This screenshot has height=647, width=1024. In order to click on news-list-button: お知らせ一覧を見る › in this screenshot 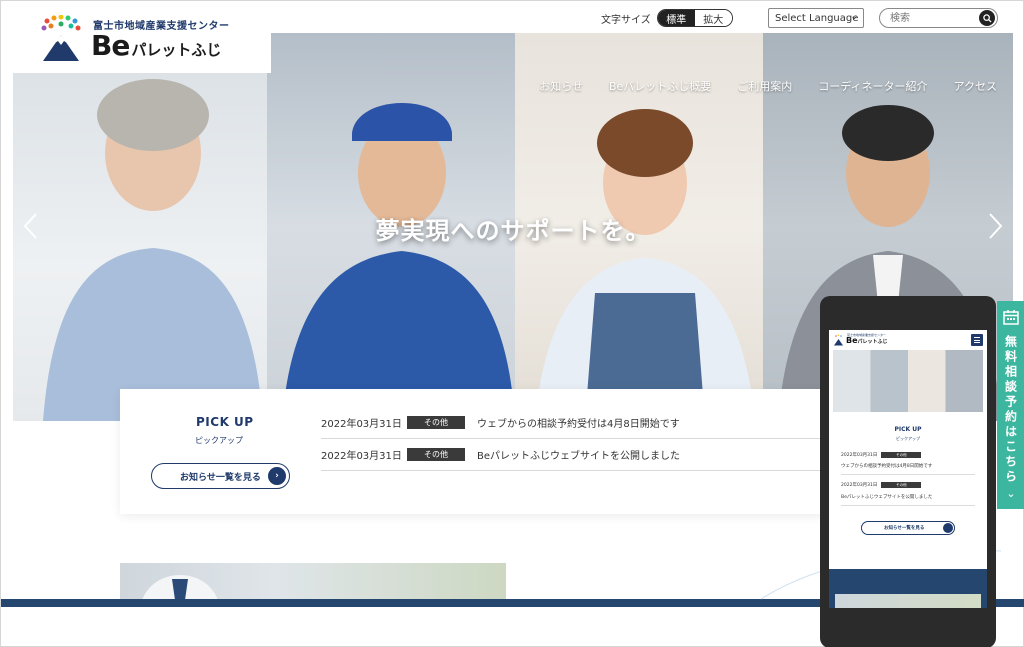, I will do `click(220, 476)`.